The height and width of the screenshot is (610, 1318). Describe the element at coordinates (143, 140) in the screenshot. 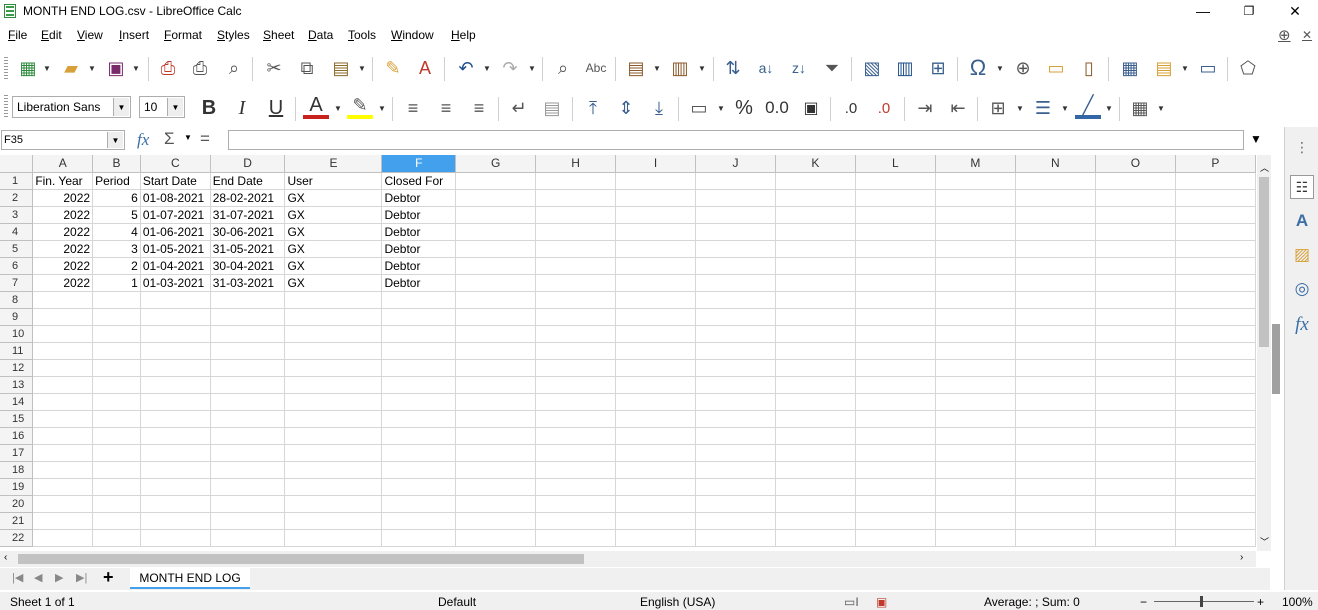

I see `function-wizard-icon: fx` at that location.